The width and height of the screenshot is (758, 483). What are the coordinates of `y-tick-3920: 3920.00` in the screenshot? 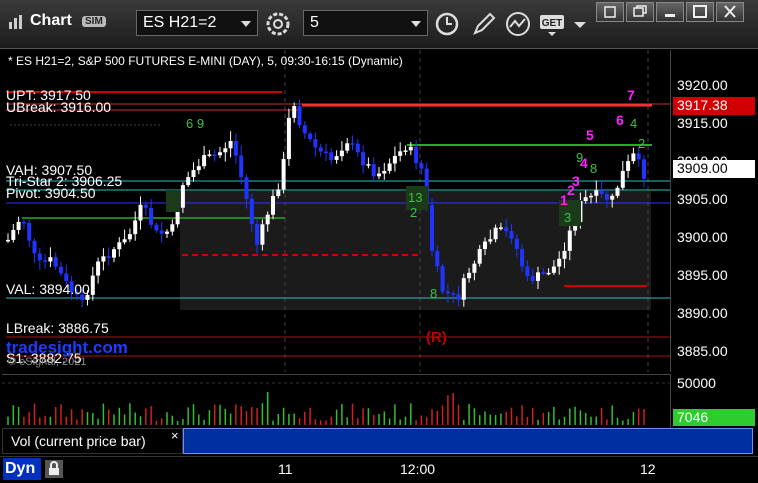 It's located at (702, 85).